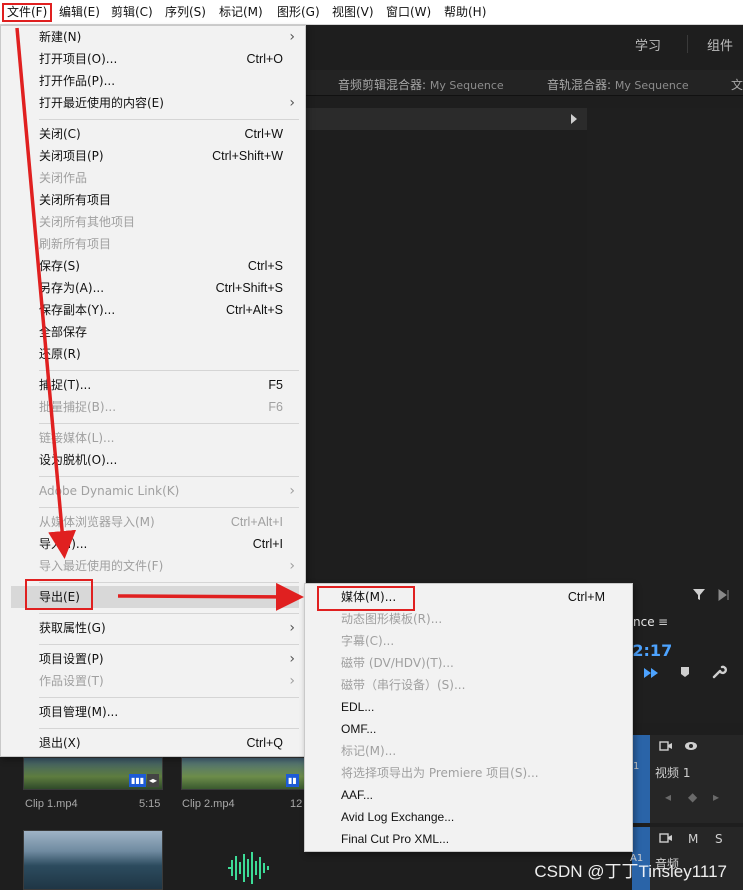 The width and height of the screenshot is (743, 890). What do you see at coordinates (353, 12) in the screenshot?
I see `menu-view: 视图(V)` at bounding box center [353, 12].